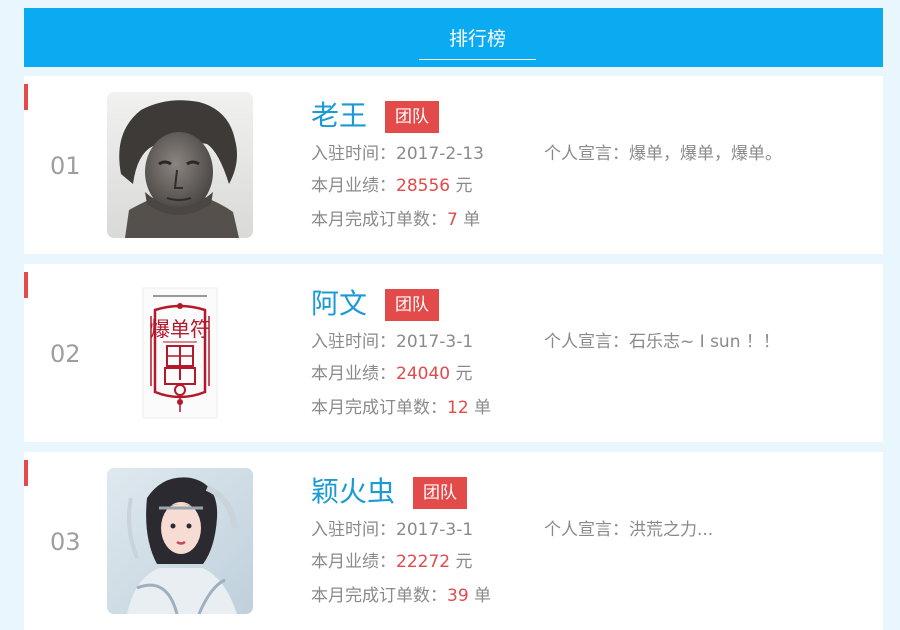 This screenshot has width=900, height=630. Describe the element at coordinates (440, 154) in the screenshot. I see `join-date-value: 2017-2-13` at that location.